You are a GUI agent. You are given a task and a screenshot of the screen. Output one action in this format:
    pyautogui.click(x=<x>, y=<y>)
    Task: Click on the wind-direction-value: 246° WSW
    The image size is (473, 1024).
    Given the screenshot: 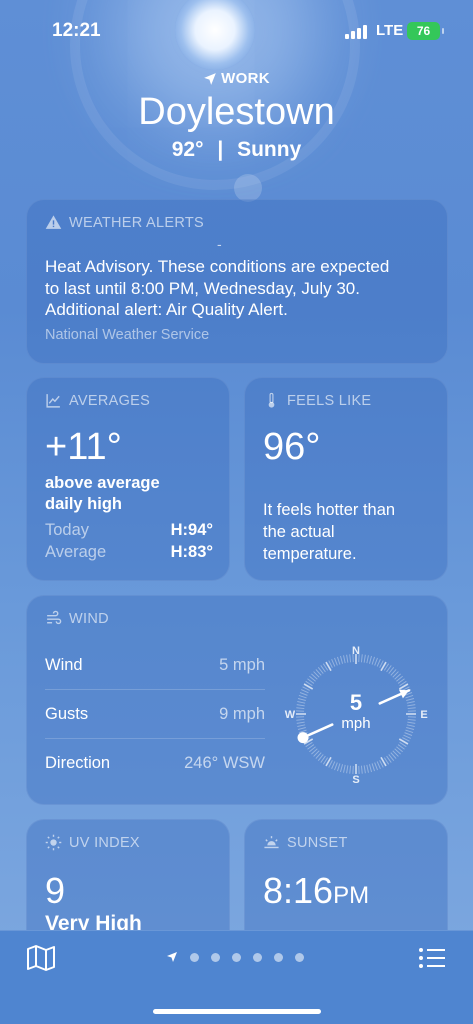 What is the action you would take?
    pyautogui.click(x=224, y=763)
    